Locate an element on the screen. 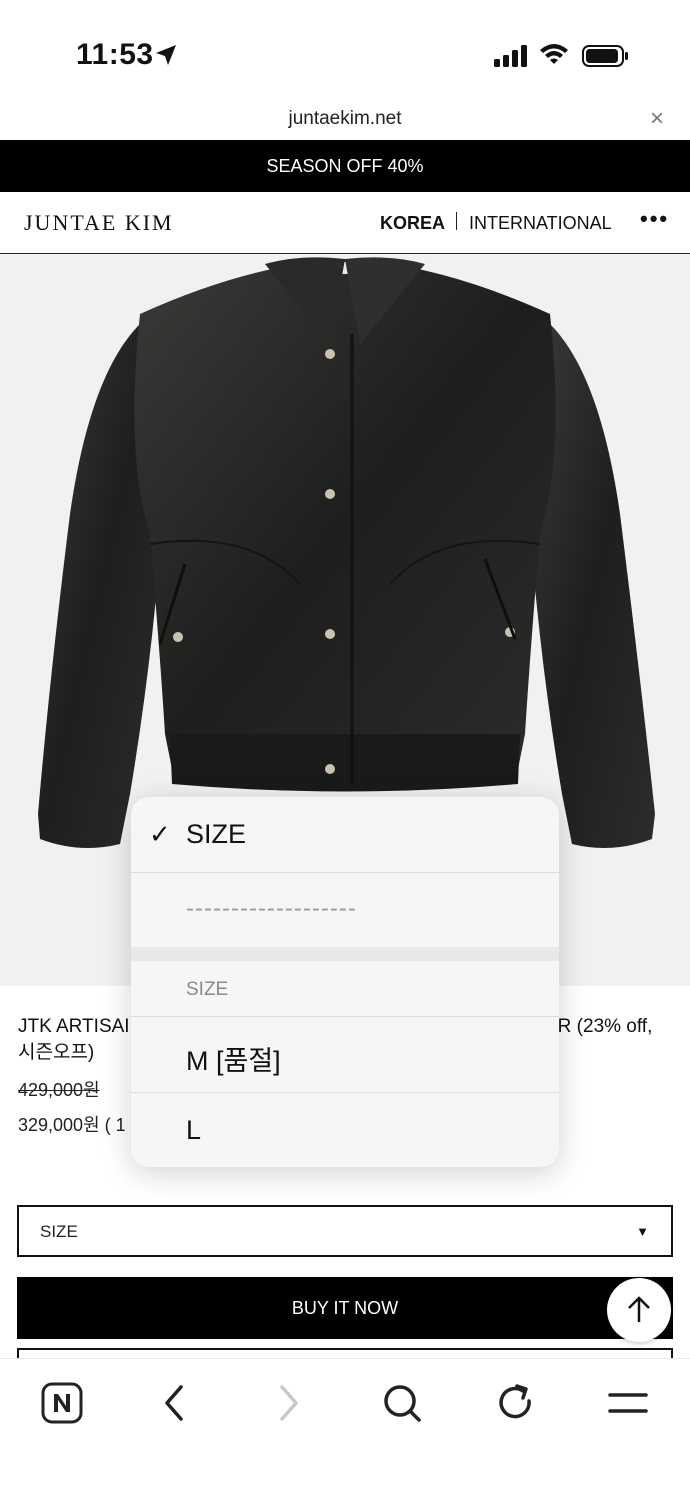 This screenshot has height=1500, width=690. more-menu-button: ••• is located at coordinates (654, 219).